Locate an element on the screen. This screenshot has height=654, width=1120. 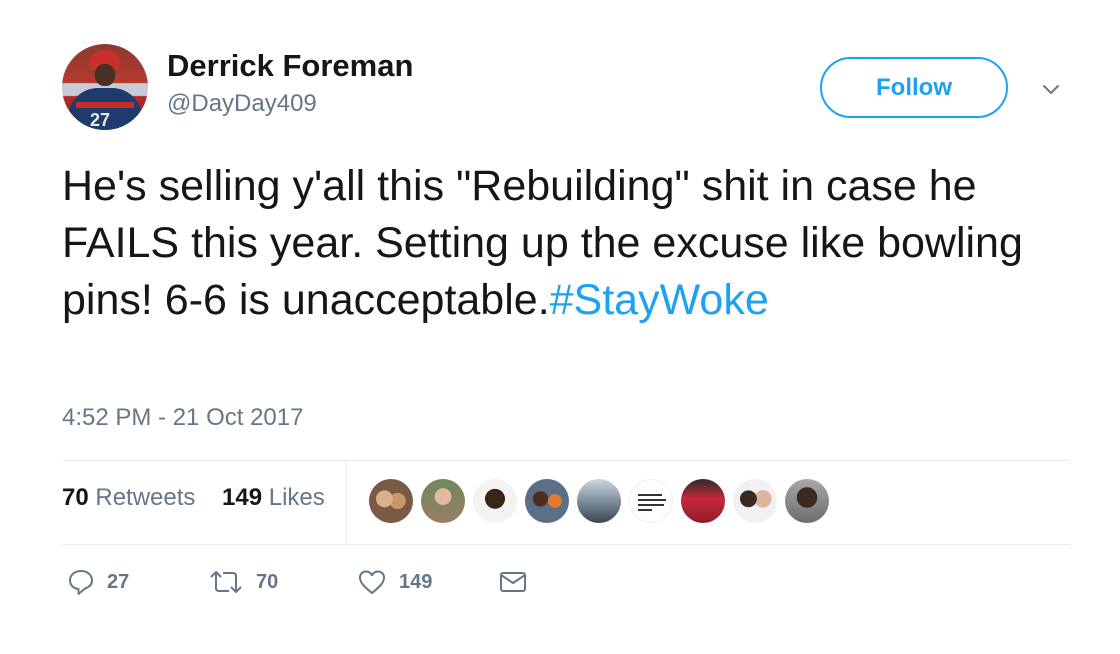
reply-icon is located at coordinates (81, 582).